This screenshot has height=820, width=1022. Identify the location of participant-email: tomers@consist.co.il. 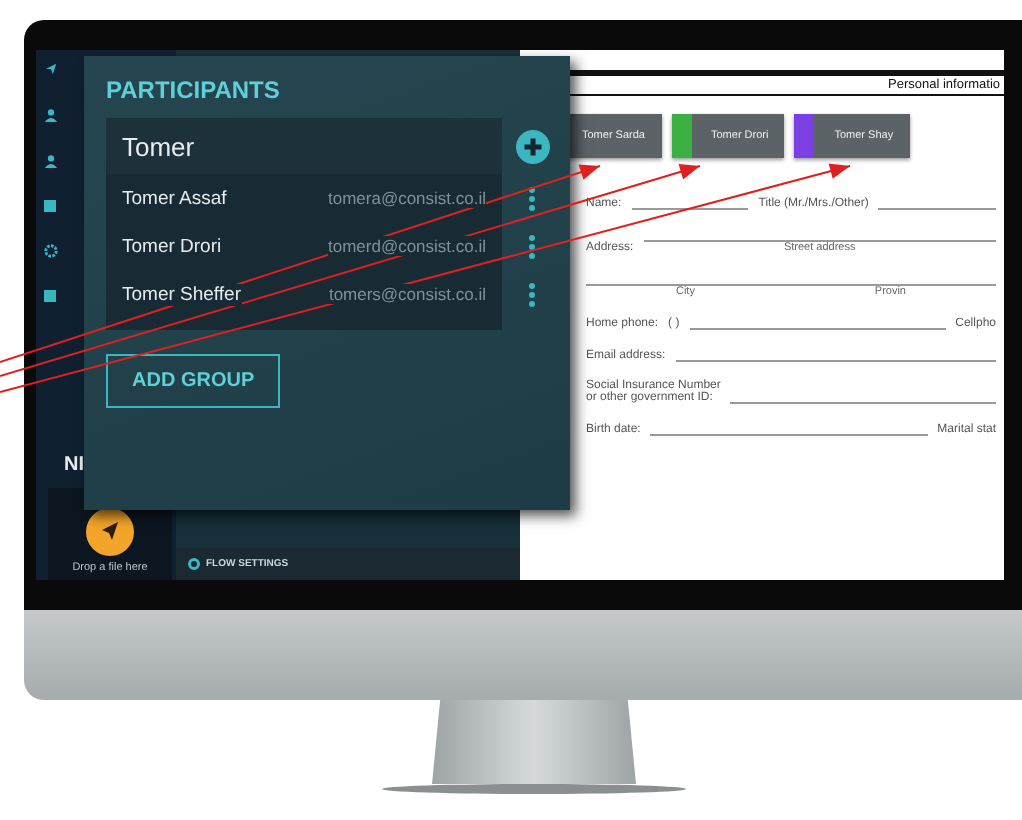
(407, 294).